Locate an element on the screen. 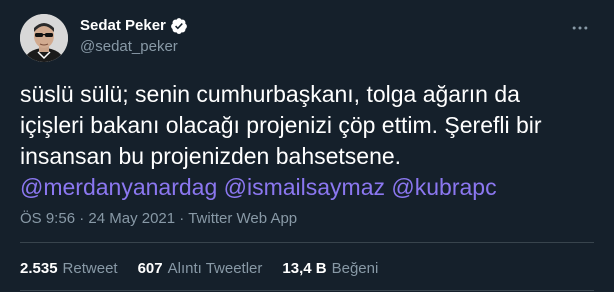 The image size is (614, 292). tweet-time: ÖS 9:56 is located at coordinates (47, 218).